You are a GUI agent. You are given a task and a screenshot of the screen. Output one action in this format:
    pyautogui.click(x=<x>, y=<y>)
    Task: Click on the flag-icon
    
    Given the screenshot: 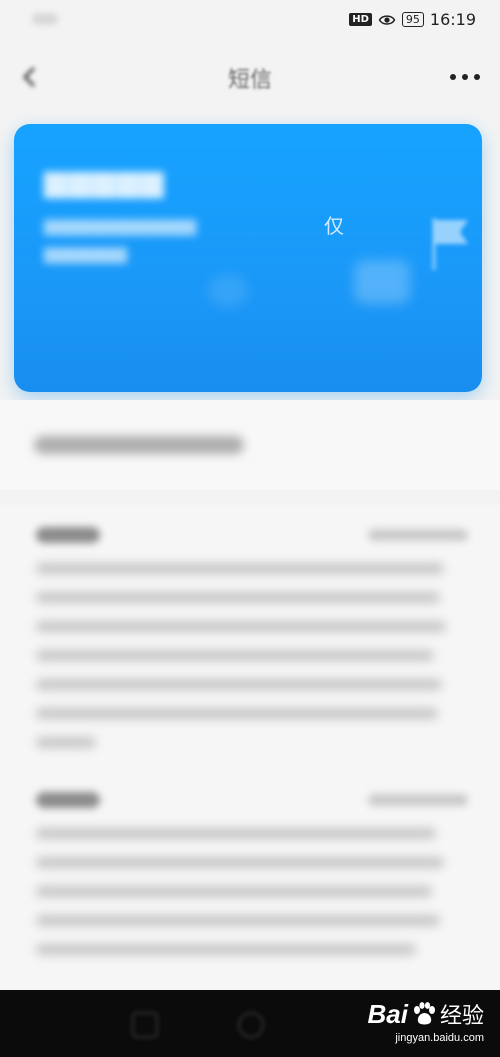 What is the action you would take?
    pyautogui.click(x=450, y=244)
    